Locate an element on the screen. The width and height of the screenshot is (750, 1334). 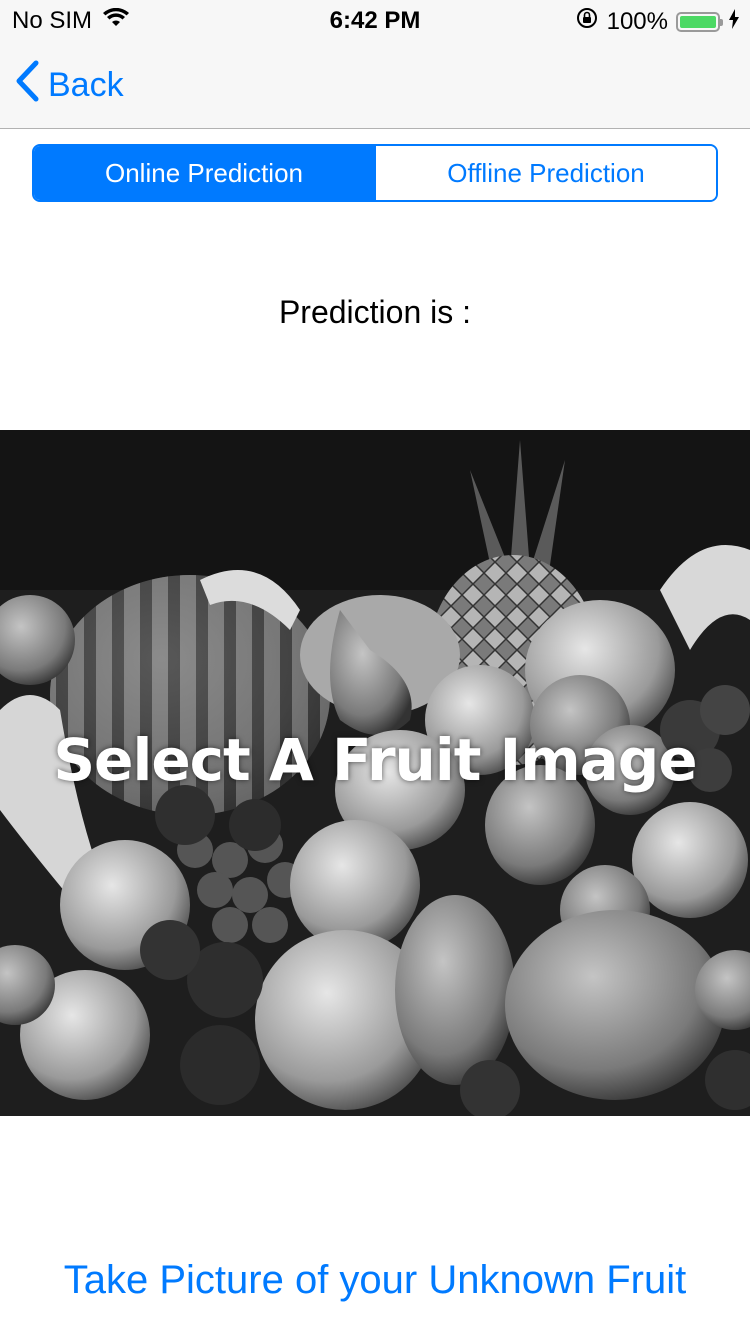
orientation-lock-icon is located at coordinates (587, 21).